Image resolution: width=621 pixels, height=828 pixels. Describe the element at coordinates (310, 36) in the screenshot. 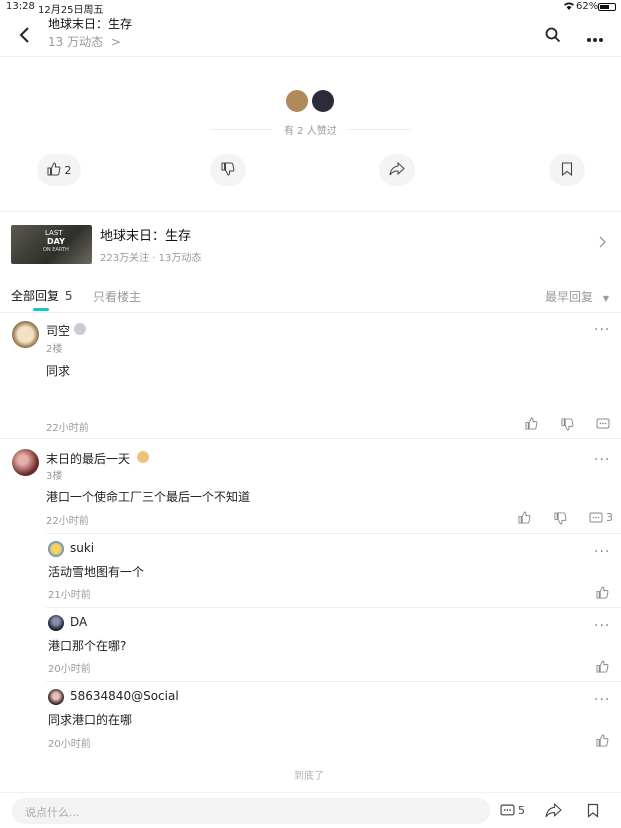

I see `header: 地球末日：生存 13 万动态 >` at that location.